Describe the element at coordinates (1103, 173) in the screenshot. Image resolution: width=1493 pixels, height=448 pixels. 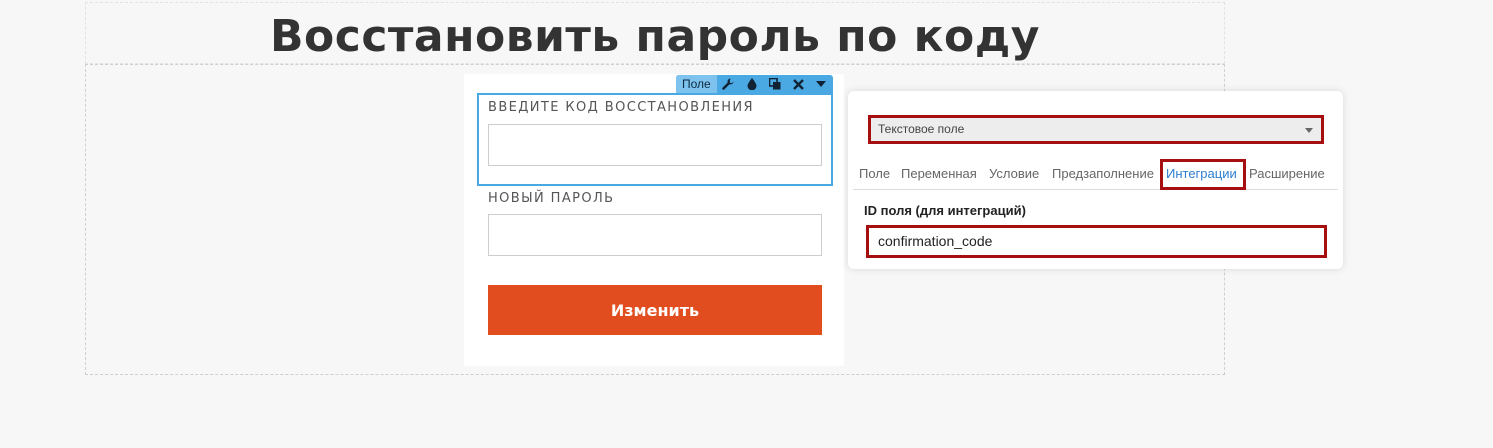
I see `tab-prefill: Предзаполнение` at that location.